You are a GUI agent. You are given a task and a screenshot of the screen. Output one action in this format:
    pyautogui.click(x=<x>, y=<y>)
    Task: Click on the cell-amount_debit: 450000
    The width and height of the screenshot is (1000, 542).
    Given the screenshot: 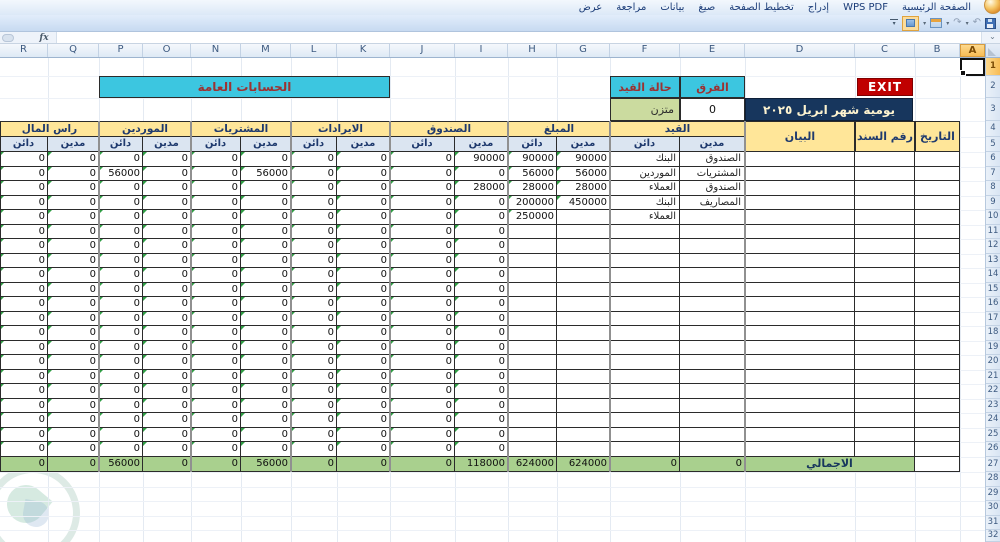 What is the action you would take?
    pyautogui.click(x=583, y=203)
    